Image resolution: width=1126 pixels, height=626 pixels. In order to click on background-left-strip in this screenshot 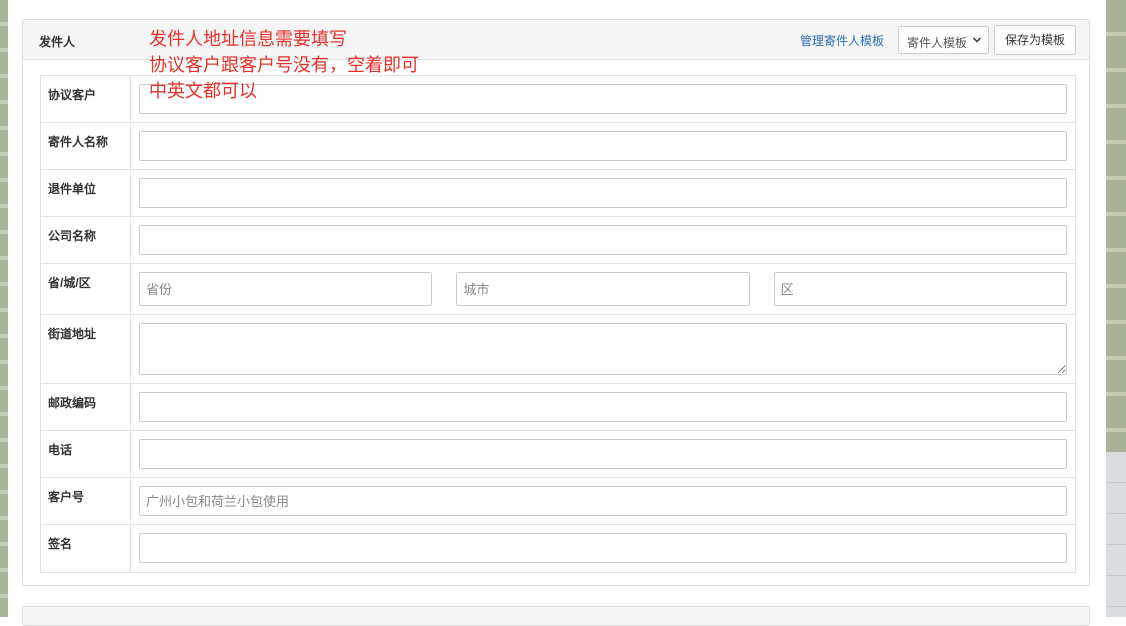, I will do `click(4, 308)`.